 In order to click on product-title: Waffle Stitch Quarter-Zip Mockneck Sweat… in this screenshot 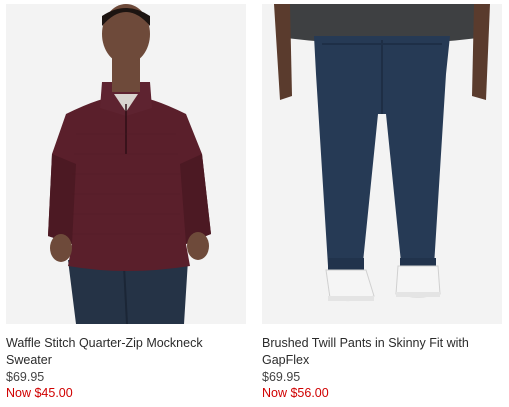, I will do `click(124, 352)`.